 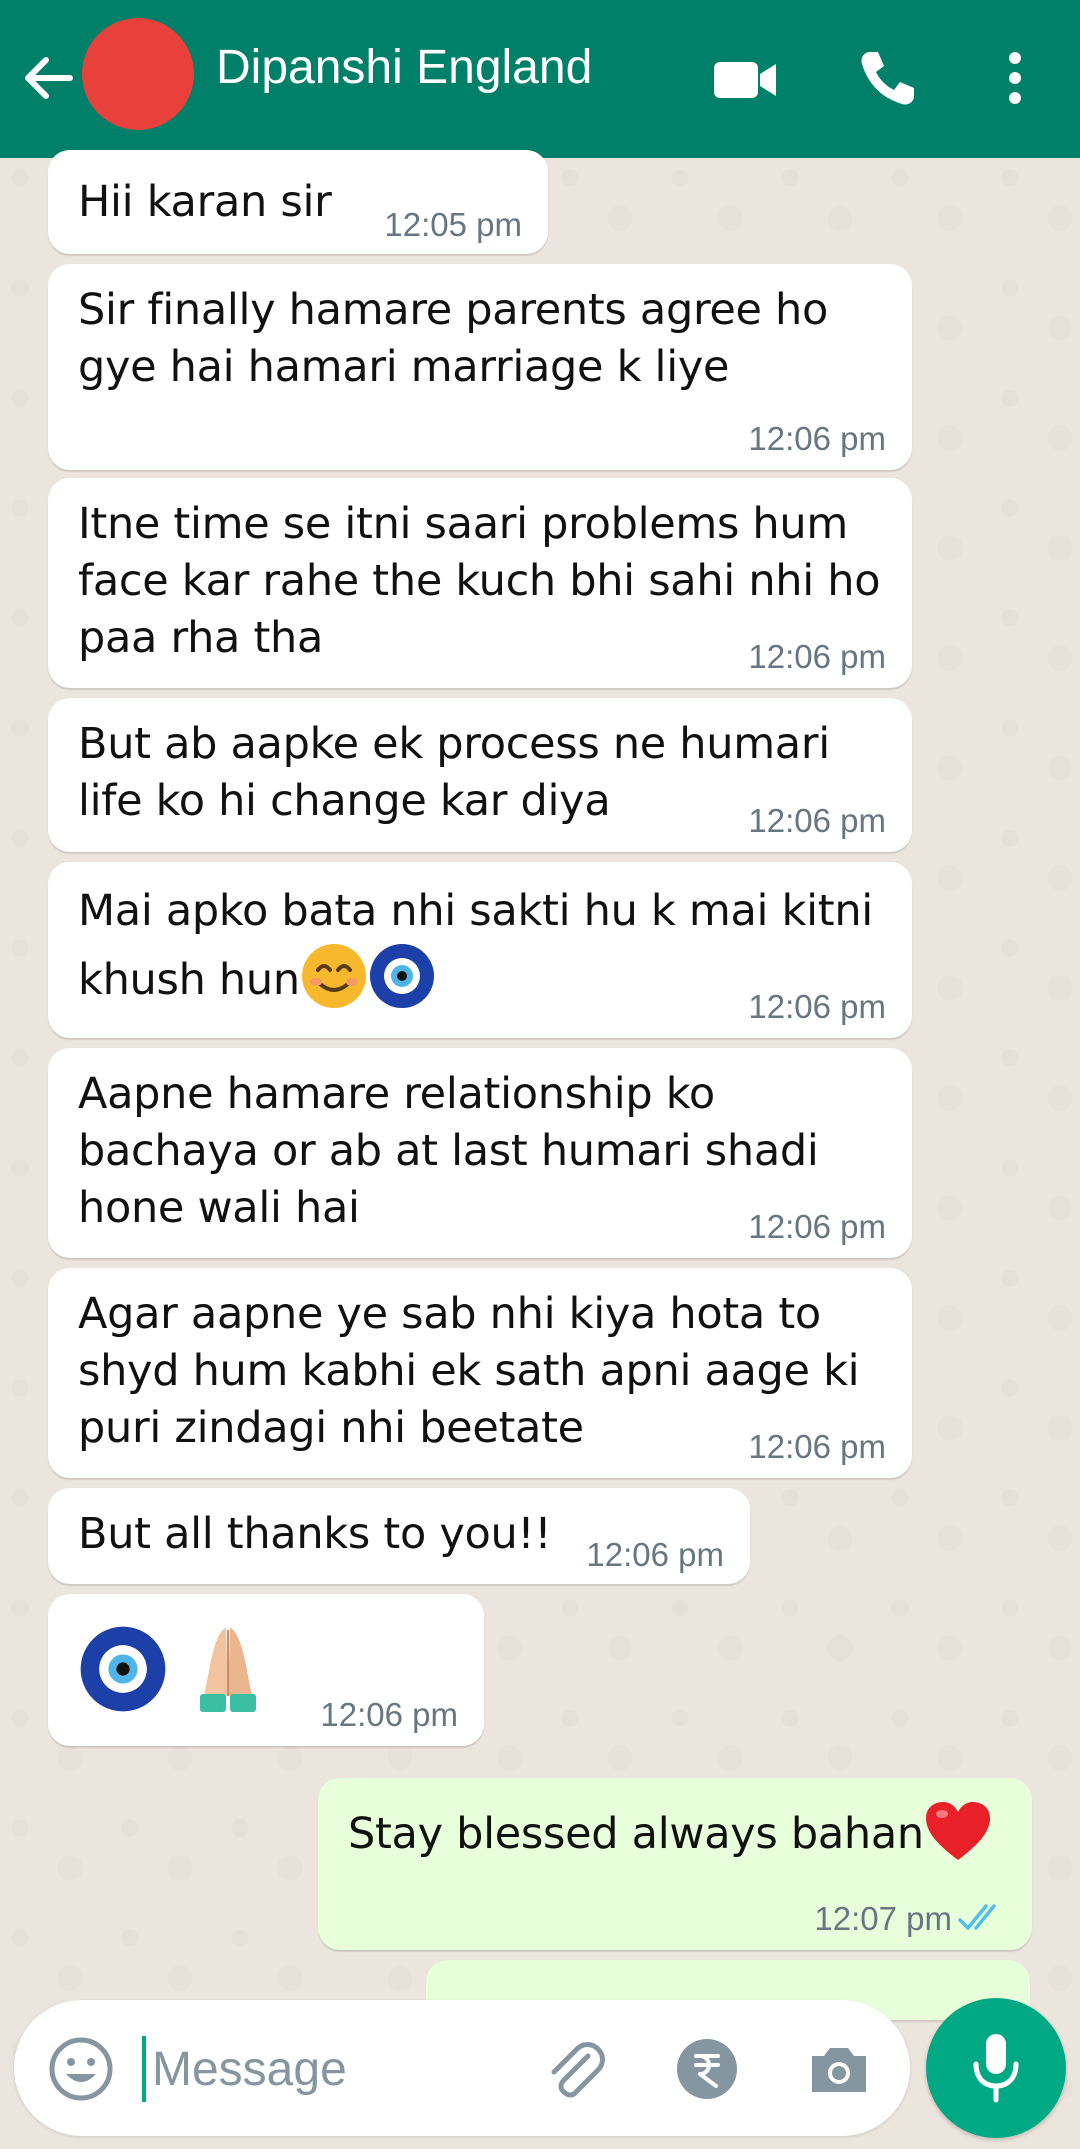 I want to click on message-bubble-outgoing: Stay blessed always bahan 12:07 pm, so click(x=675, y=1864).